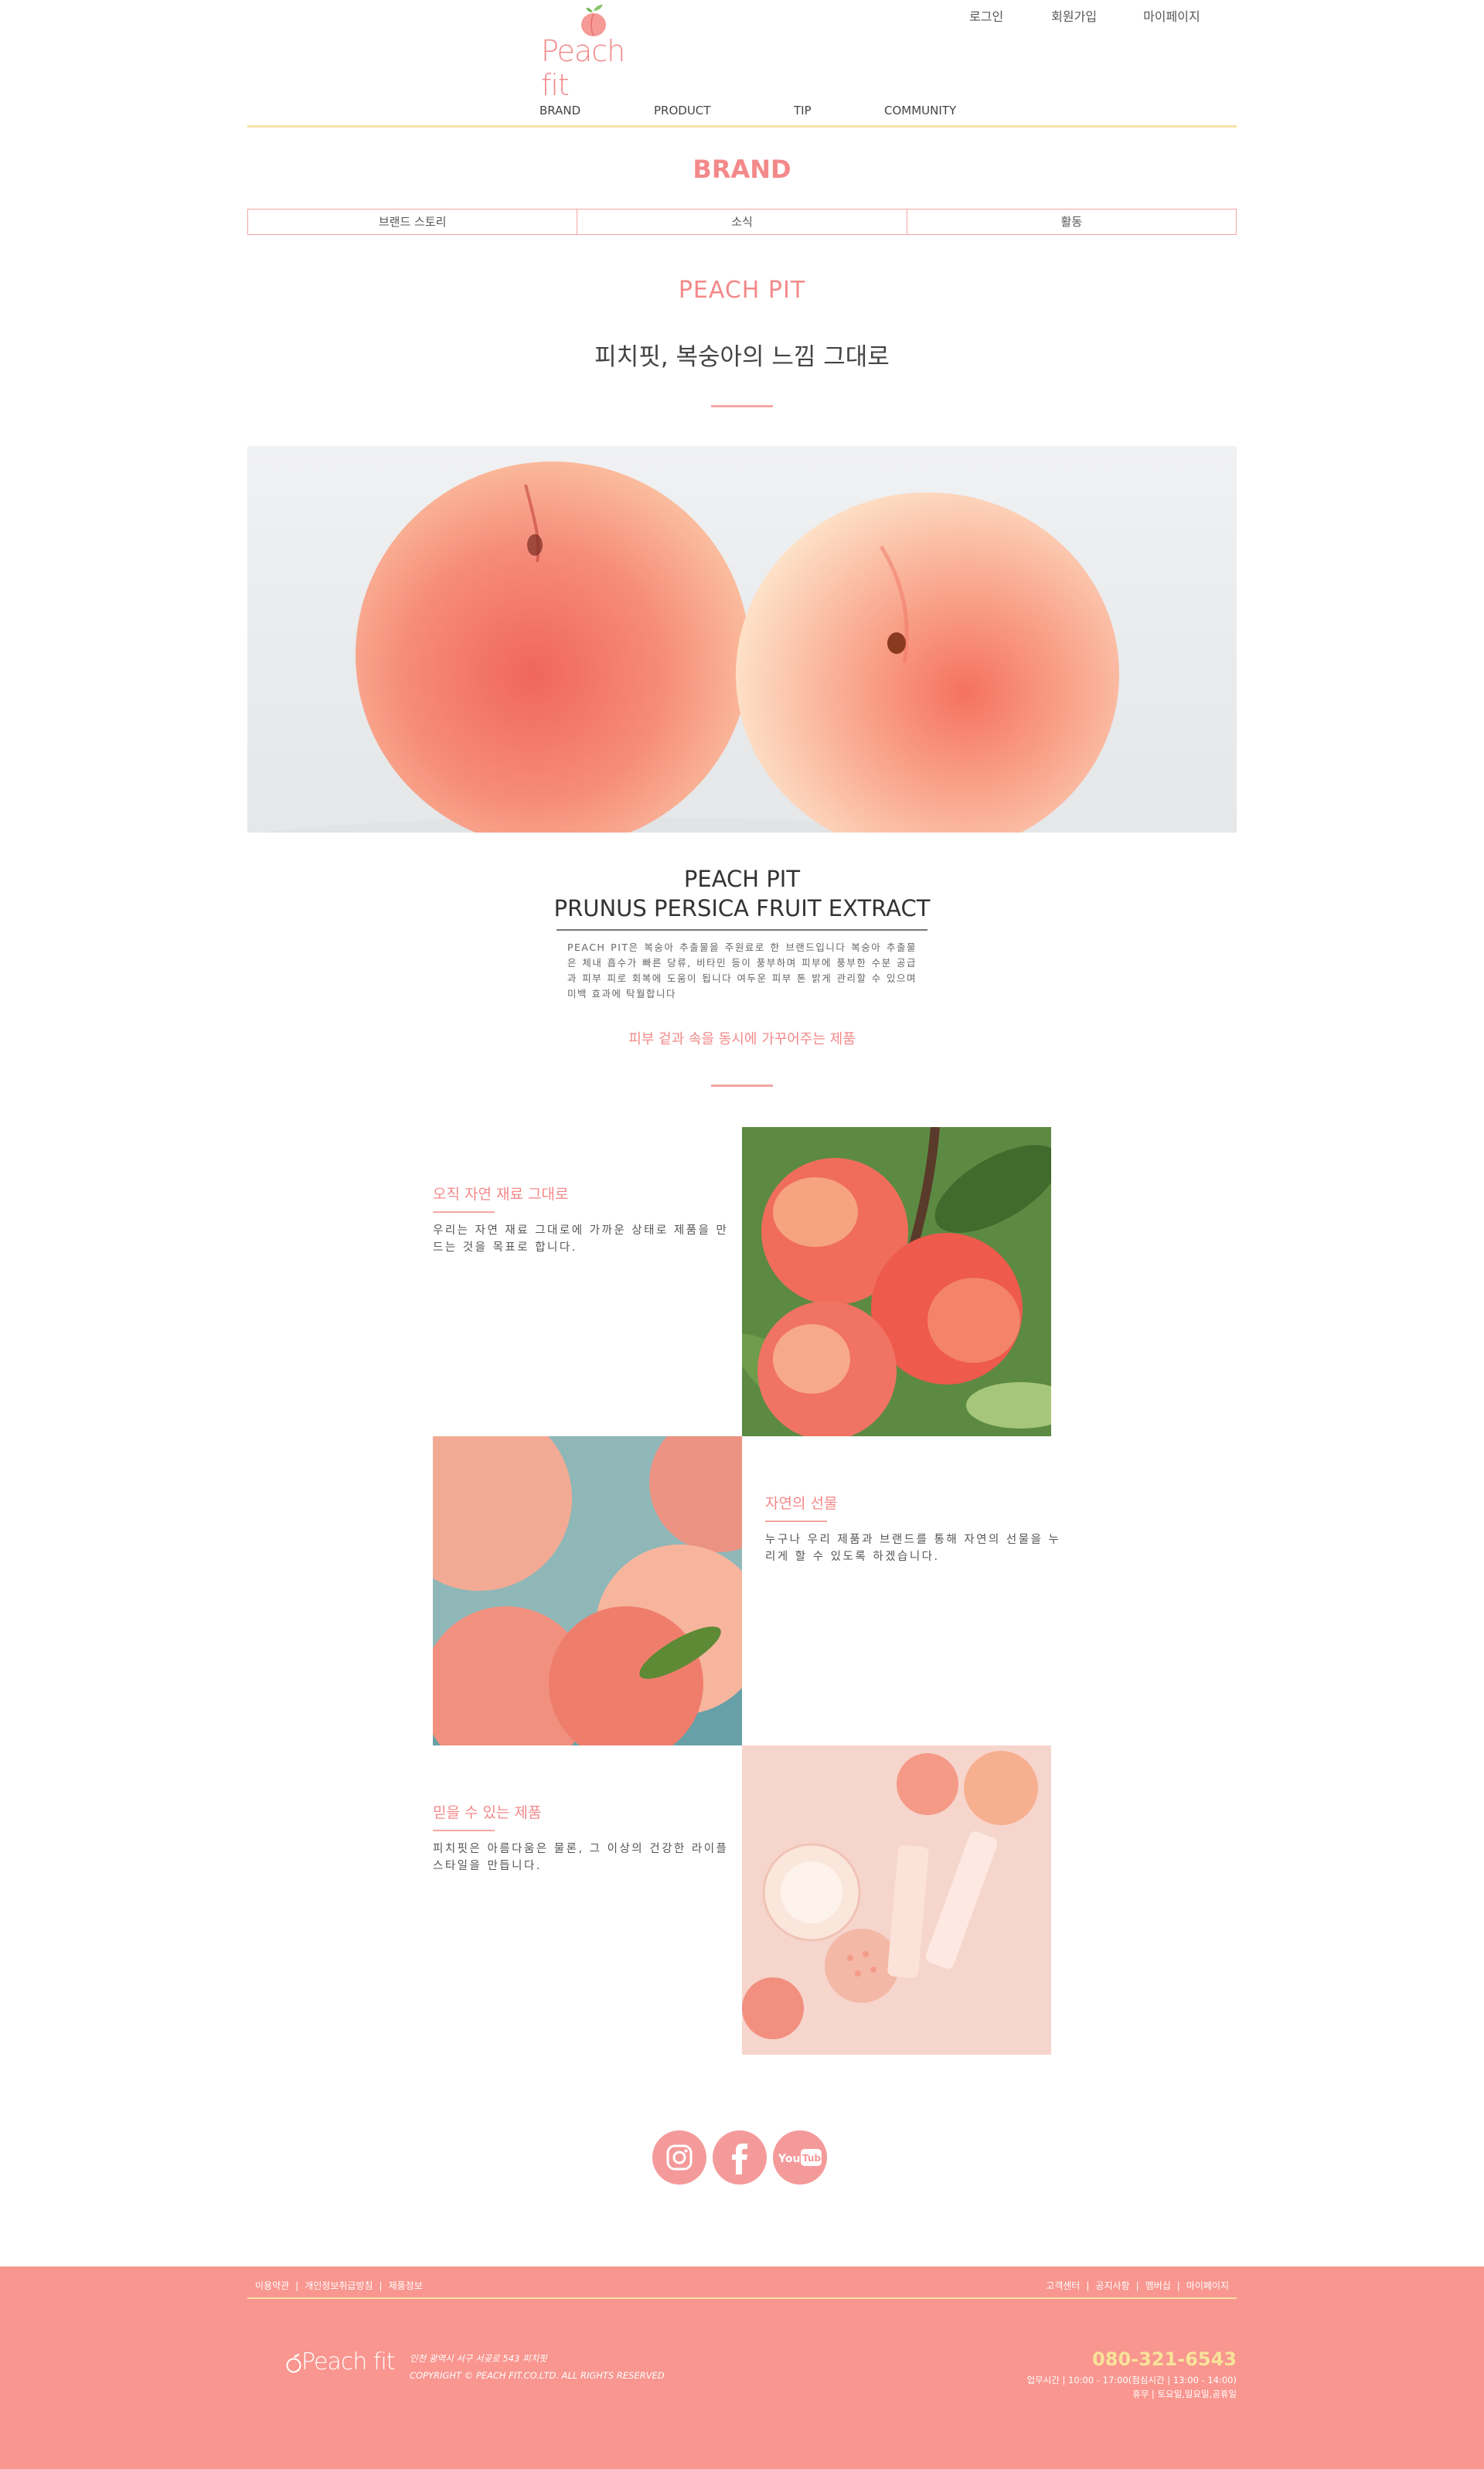 This screenshot has height=2469, width=1484. I want to click on peach-tree-illustration, so click(896, 1281).